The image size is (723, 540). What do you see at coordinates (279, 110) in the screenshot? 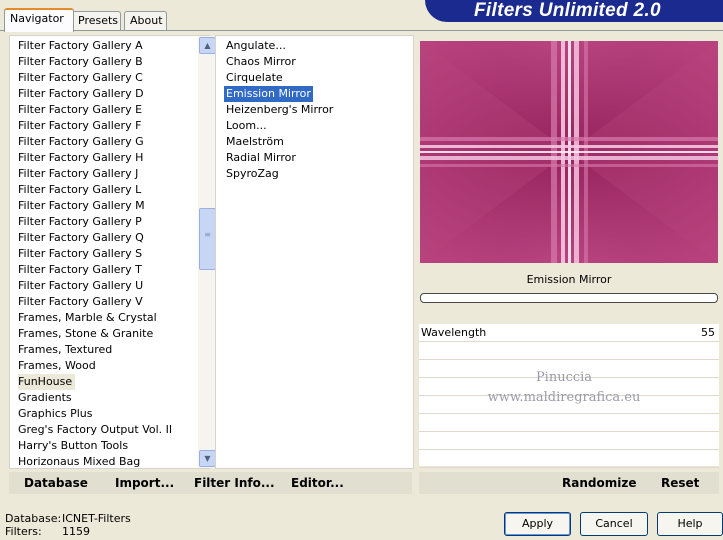
I see `filter-item: Heizenberg's Mirror` at bounding box center [279, 110].